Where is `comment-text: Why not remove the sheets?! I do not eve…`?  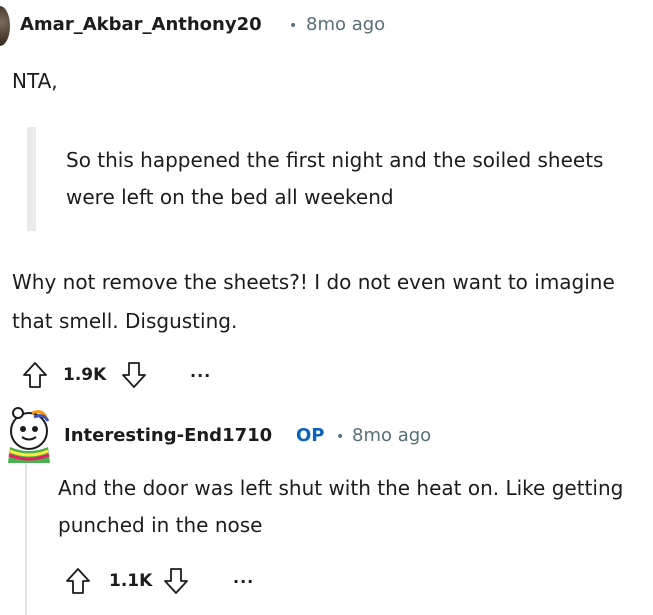 comment-text: Why not remove the sheets?! I do not eve… is located at coordinates (313, 301).